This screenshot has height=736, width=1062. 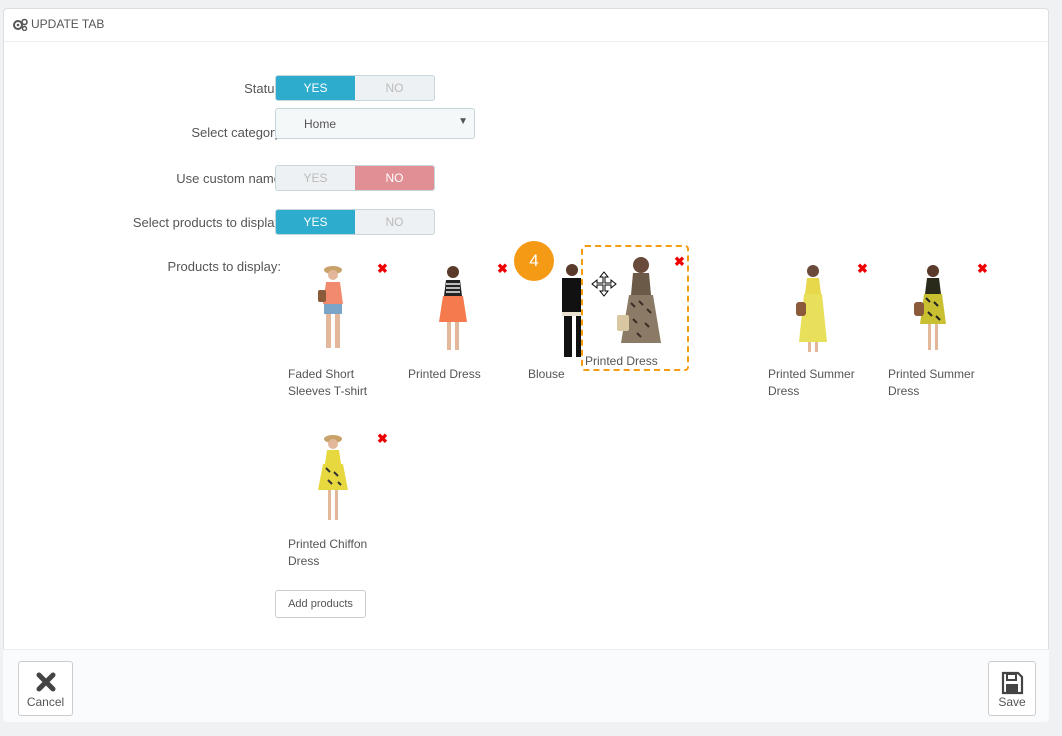 I want to click on product-item: Printed Dress, so click(x=463, y=337).